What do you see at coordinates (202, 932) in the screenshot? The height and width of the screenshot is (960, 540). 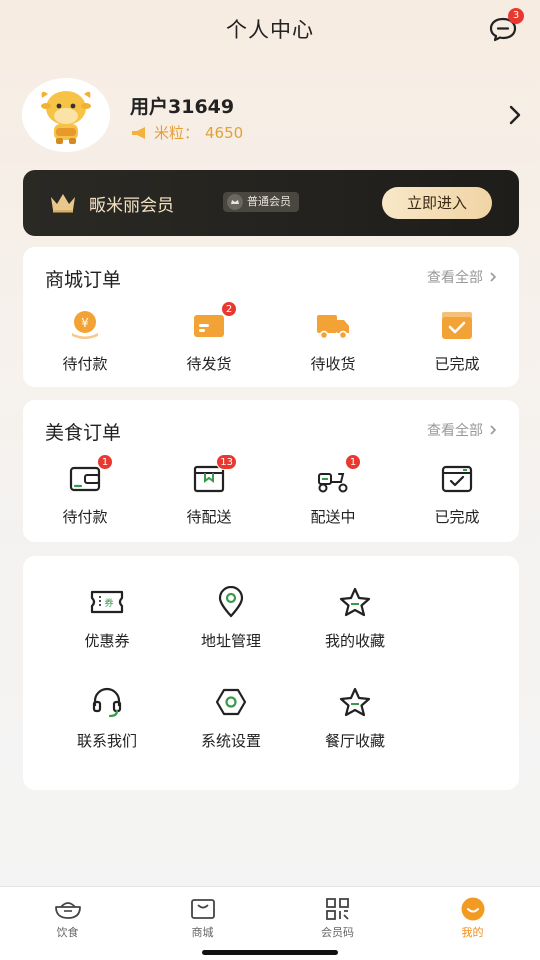 I see `tab-label: 商城` at bounding box center [202, 932].